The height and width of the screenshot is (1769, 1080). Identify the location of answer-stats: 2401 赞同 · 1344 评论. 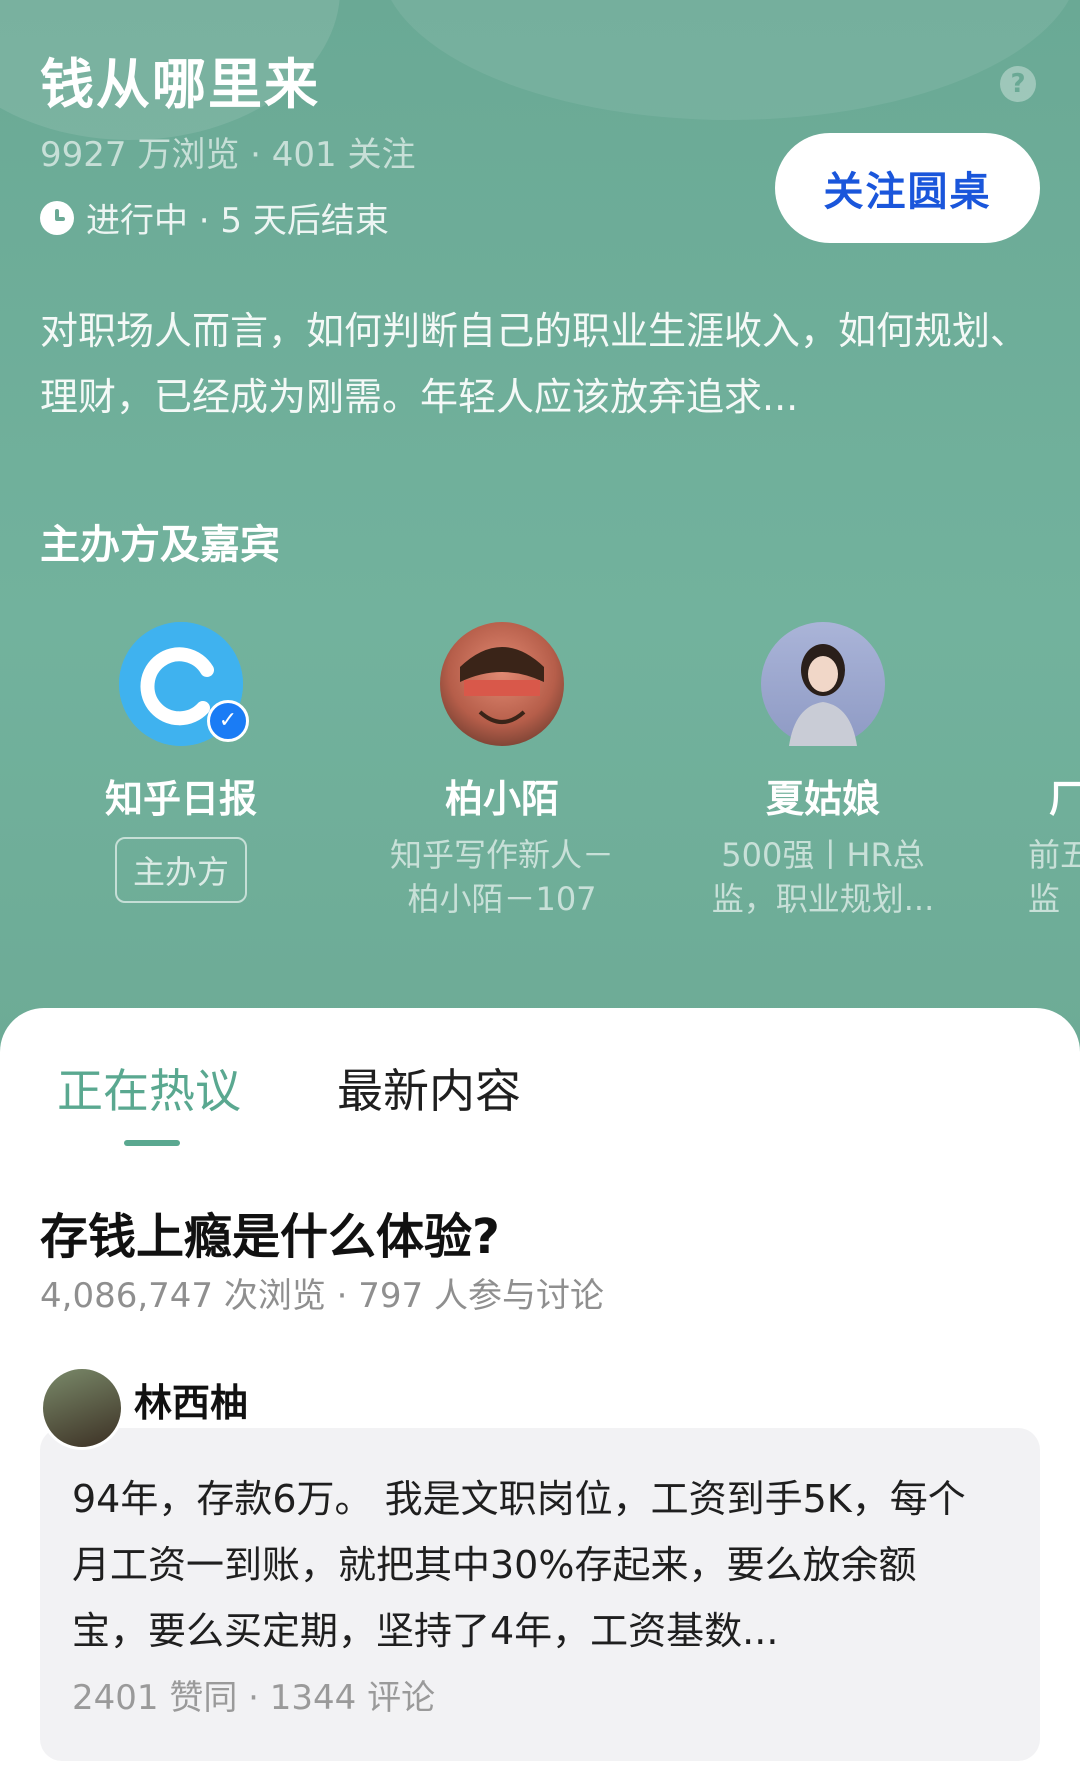
(254, 1698).